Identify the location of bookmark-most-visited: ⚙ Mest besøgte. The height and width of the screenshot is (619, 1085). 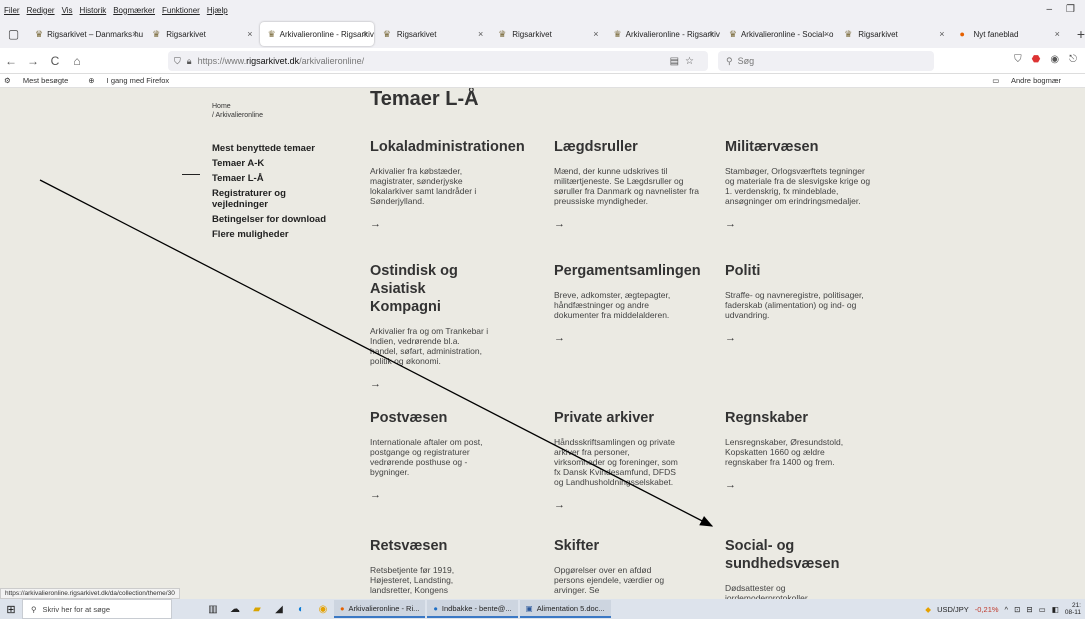
(41, 80).